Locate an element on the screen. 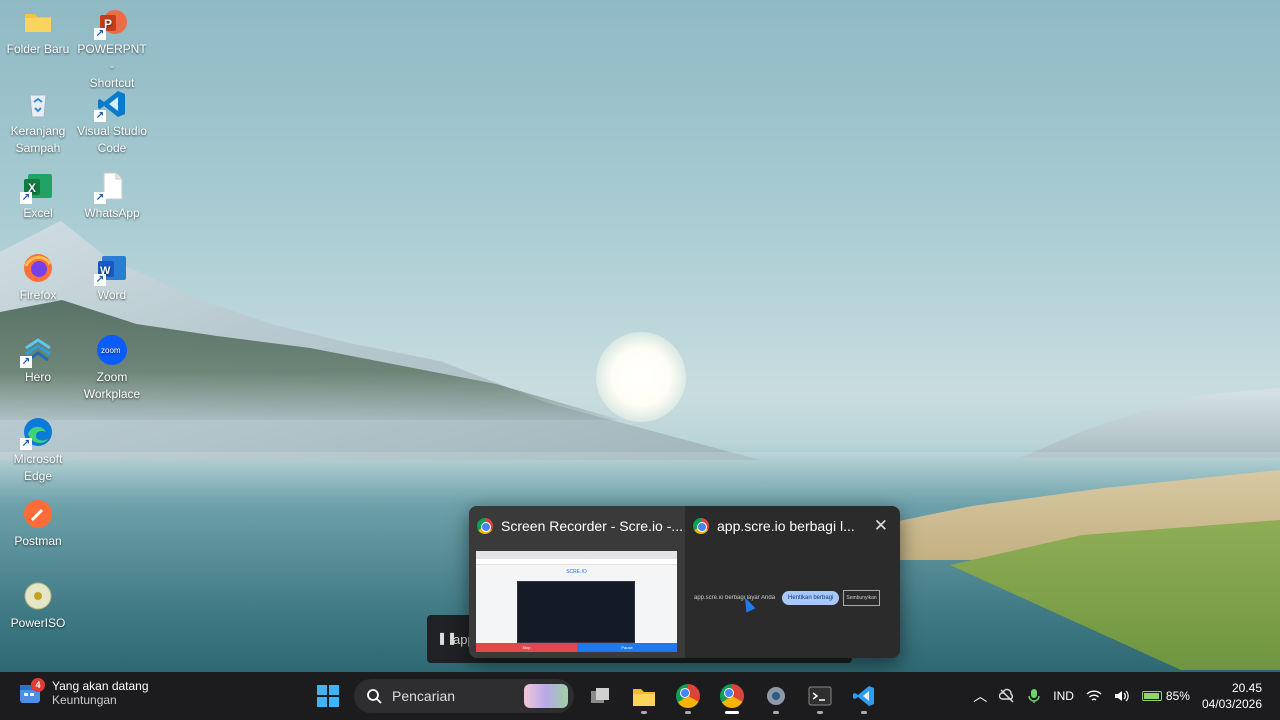  desktop-icon-label: Firefox is located at coordinates (38, 295).